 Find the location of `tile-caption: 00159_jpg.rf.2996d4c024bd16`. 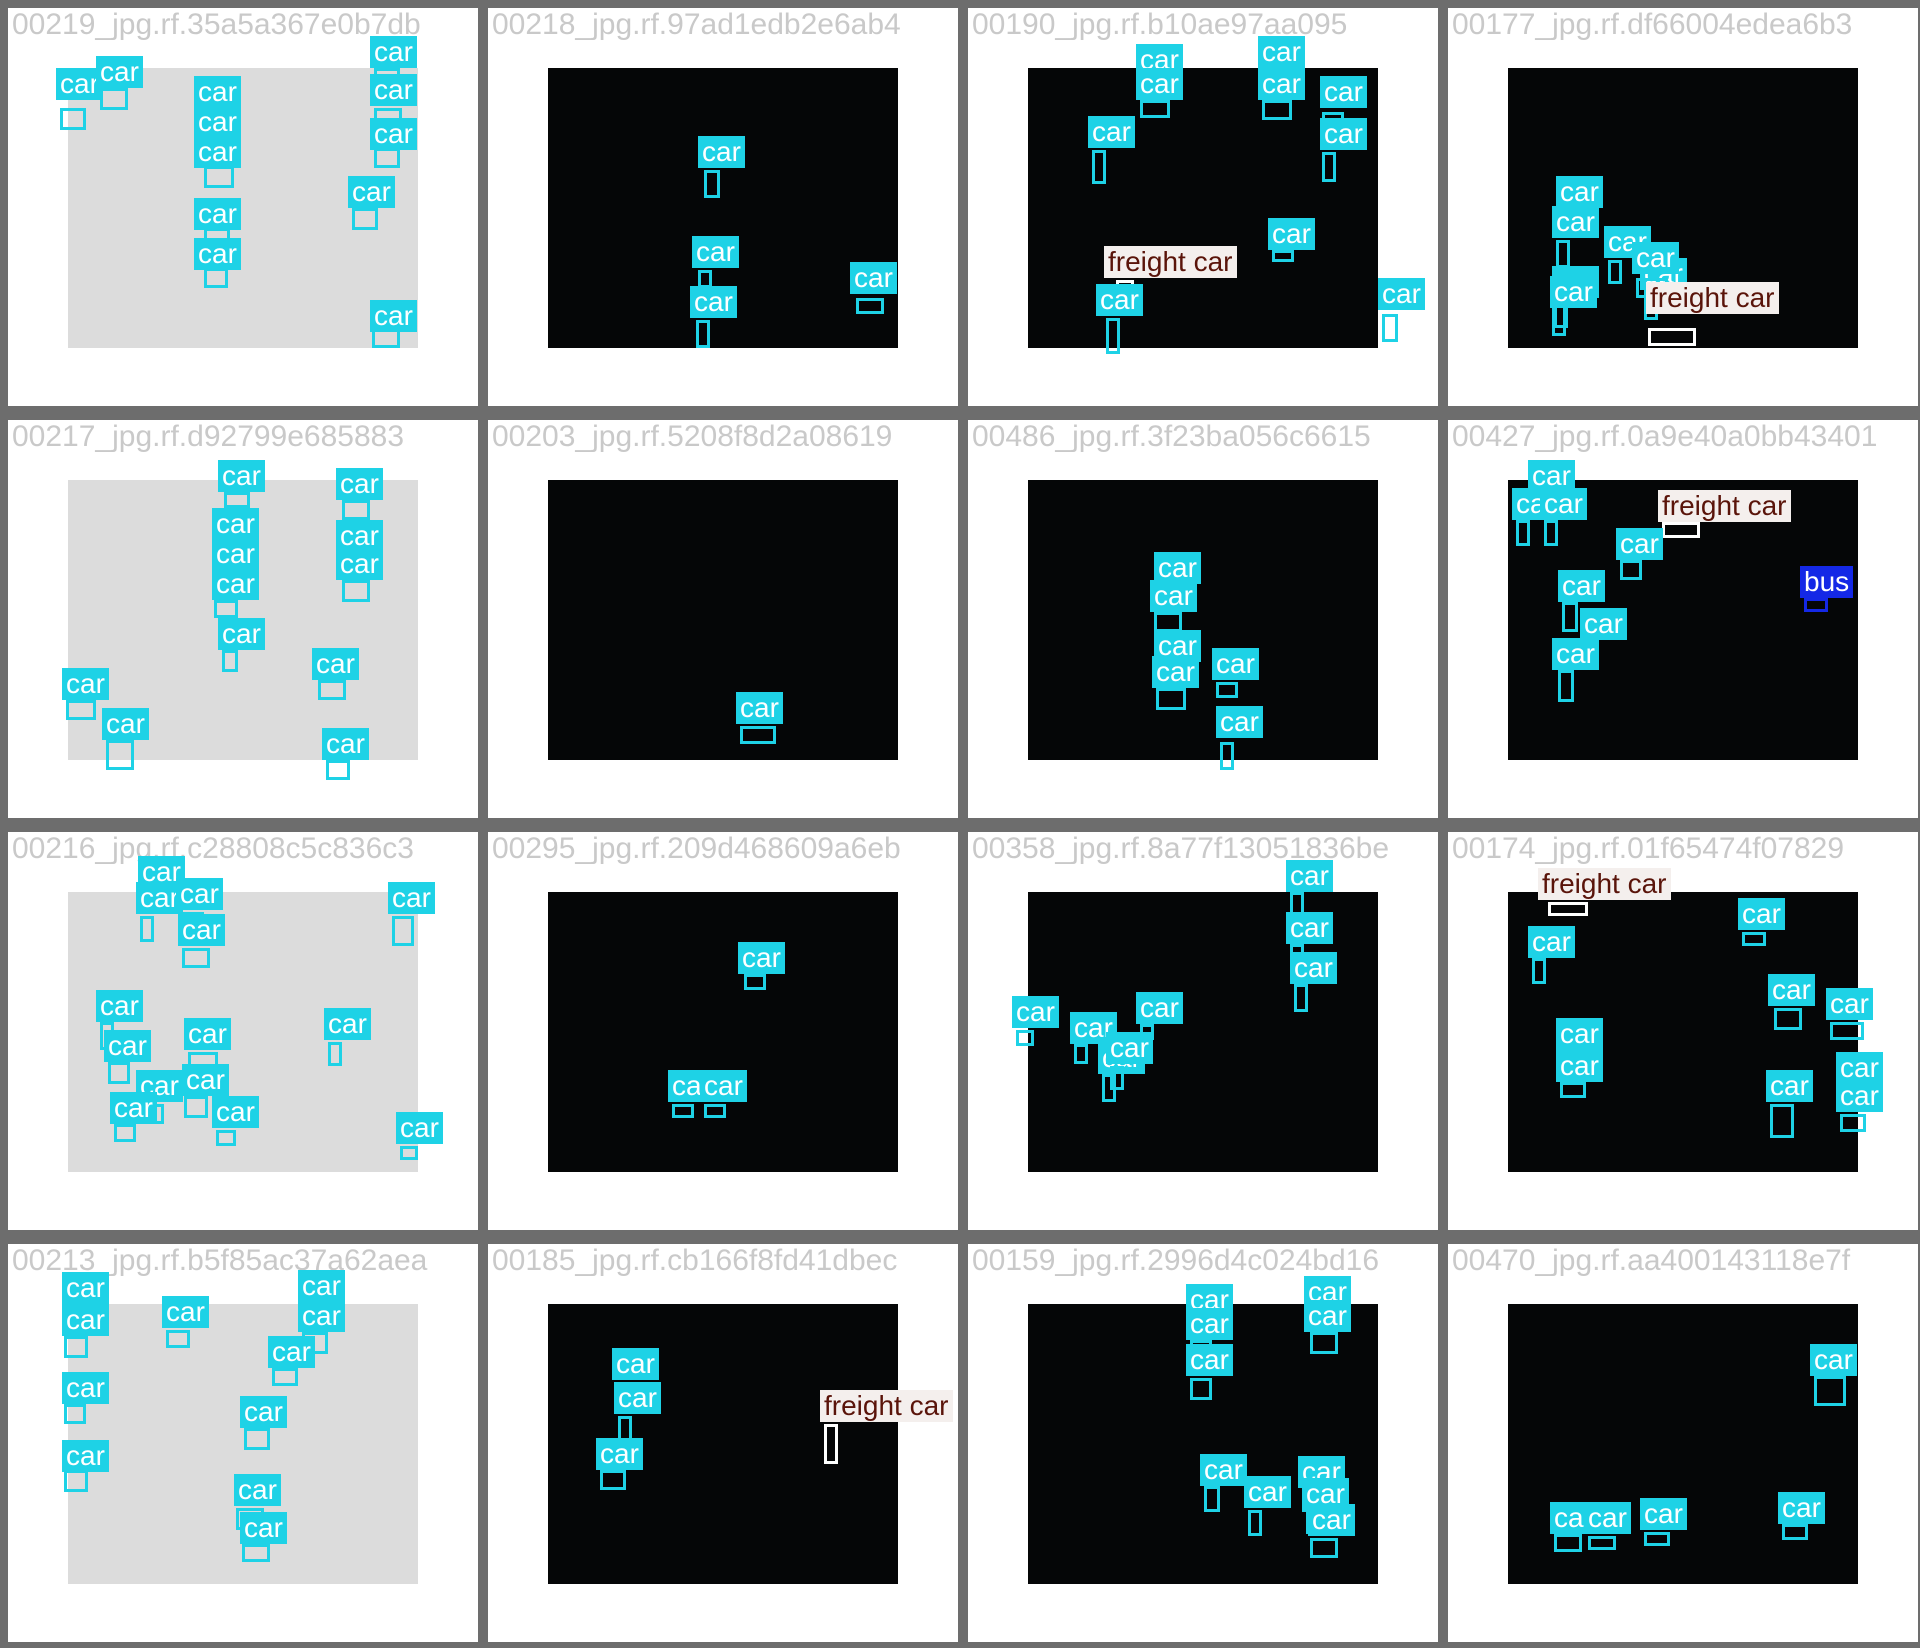

tile-caption: 00159_jpg.rf.2996d4c024bd16 is located at coordinates (1176, 1260).